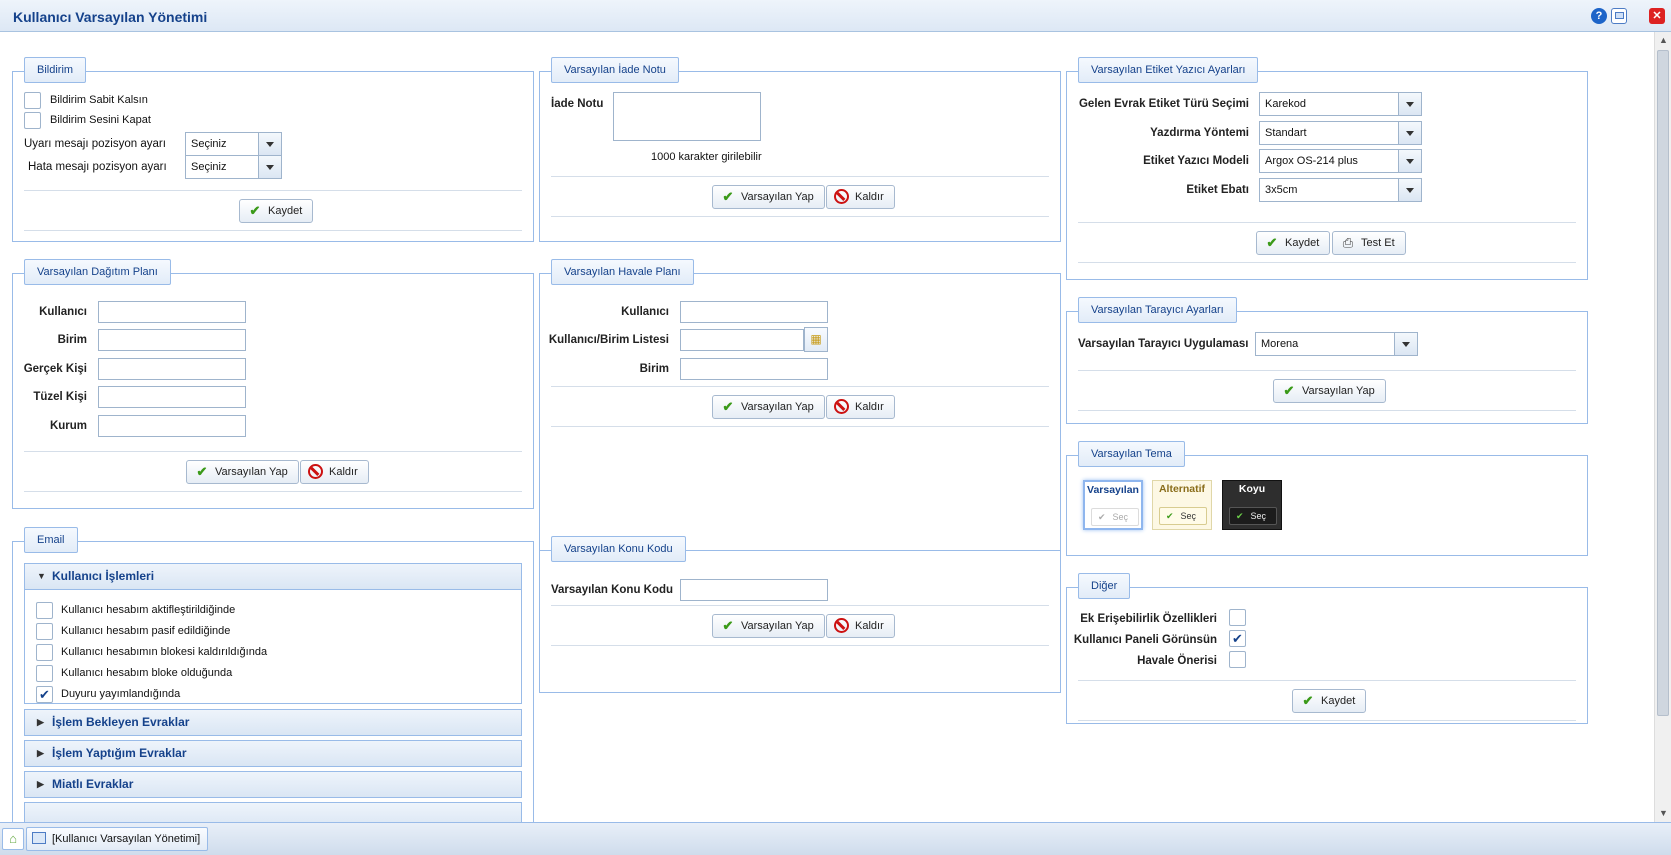  I want to click on etiket-tur-select: Karekod, so click(1340, 104).